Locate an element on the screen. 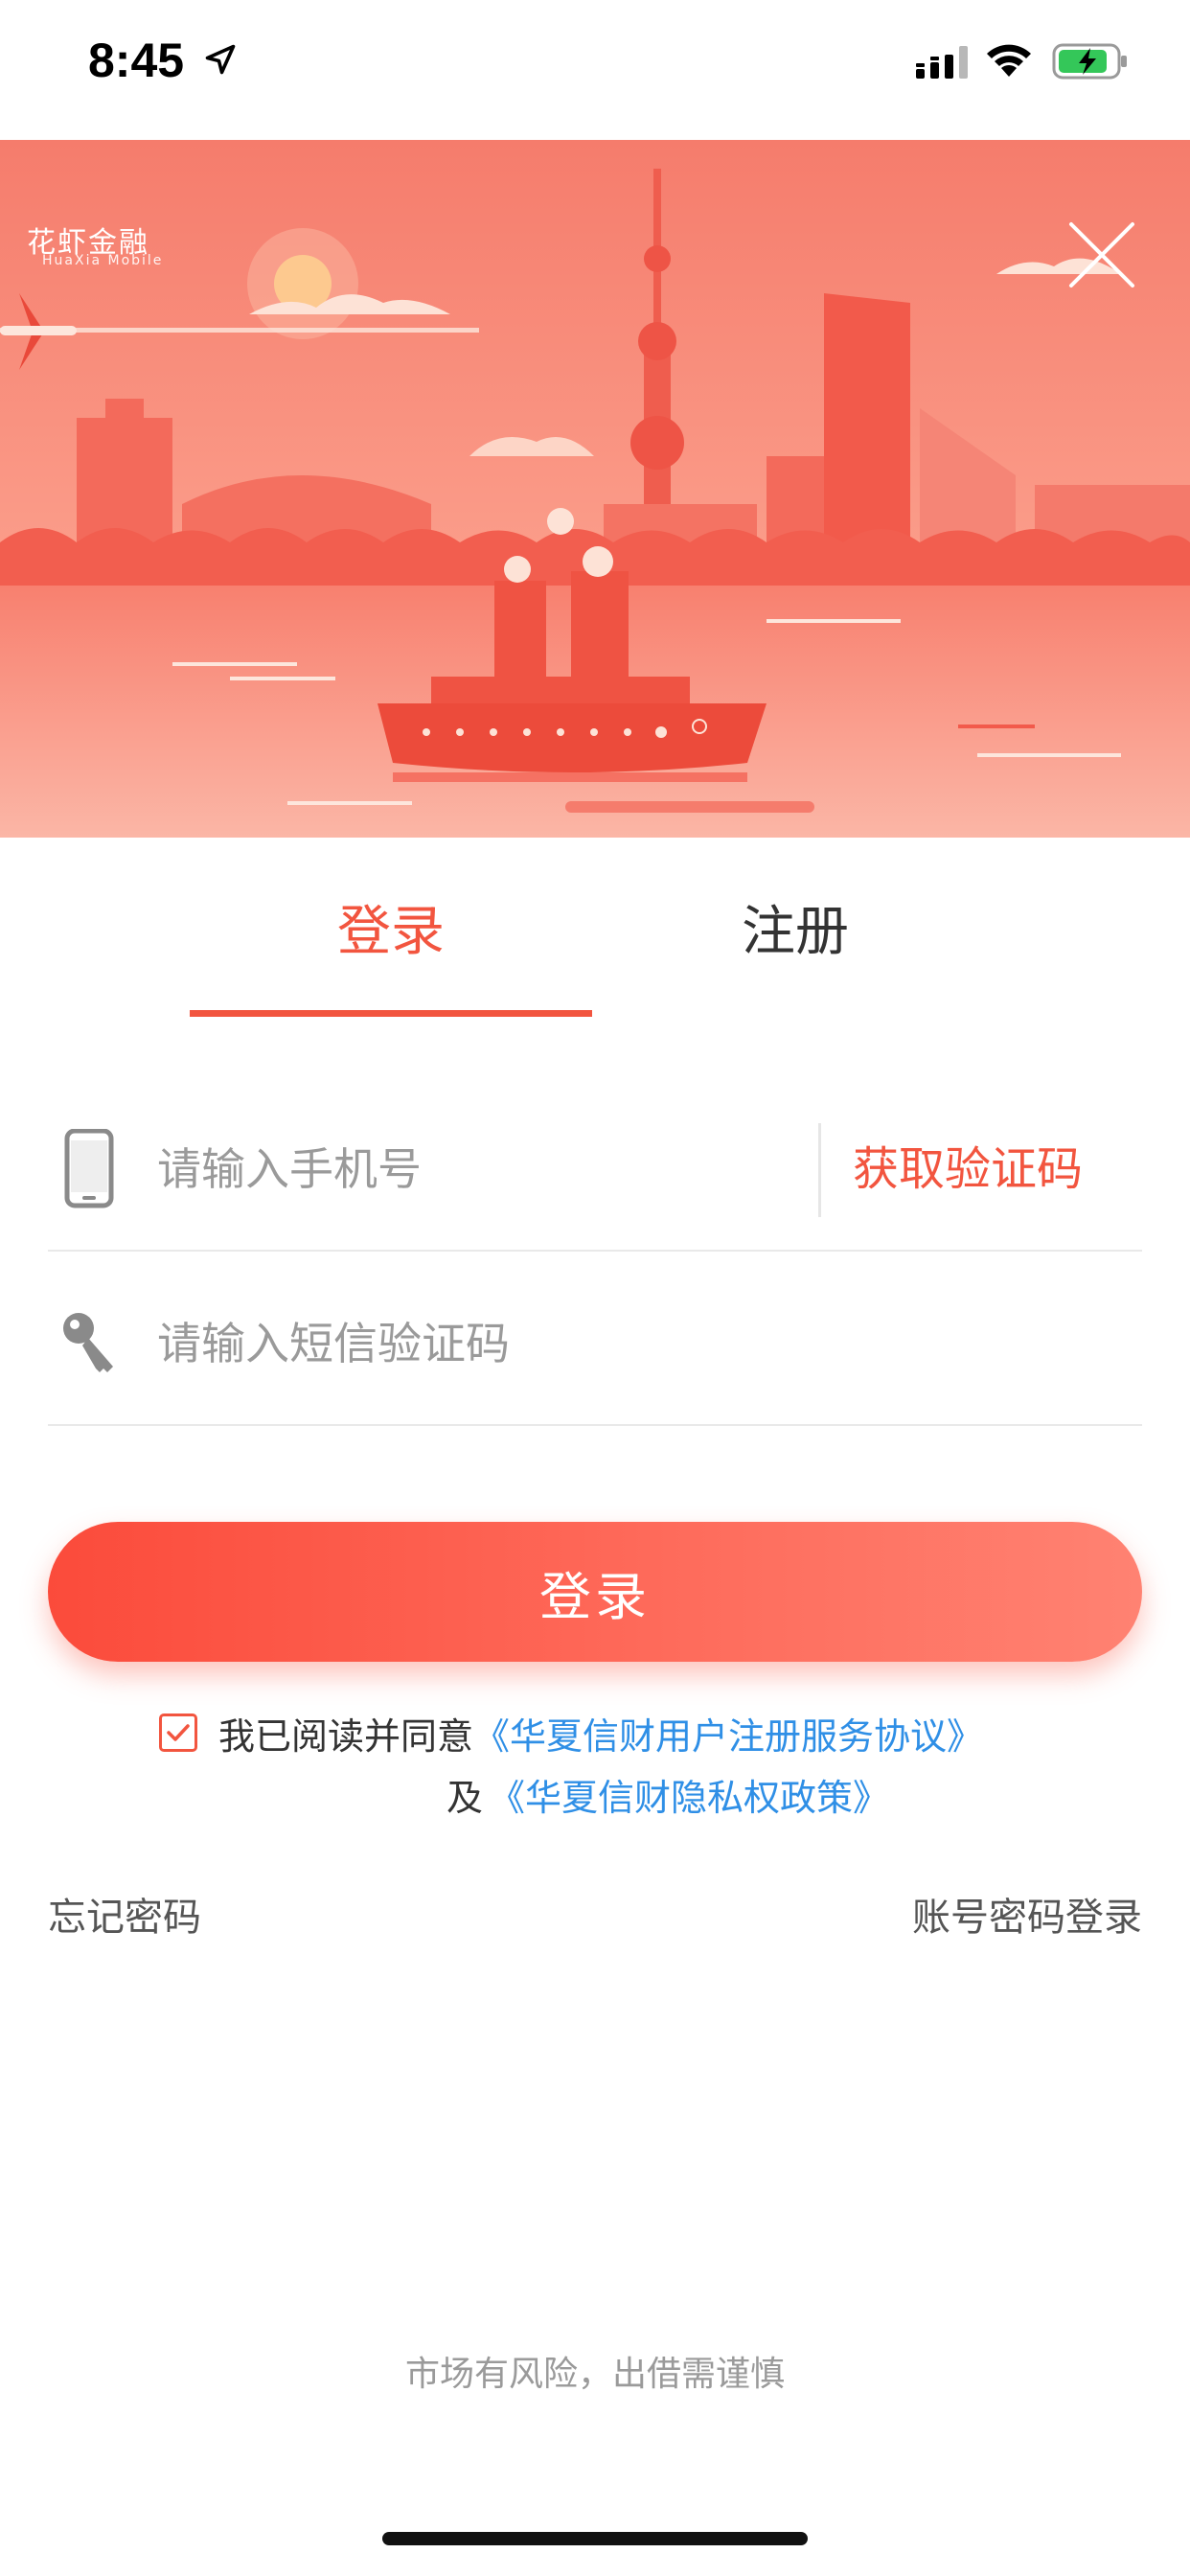  key-icon is located at coordinates (88, 1342).